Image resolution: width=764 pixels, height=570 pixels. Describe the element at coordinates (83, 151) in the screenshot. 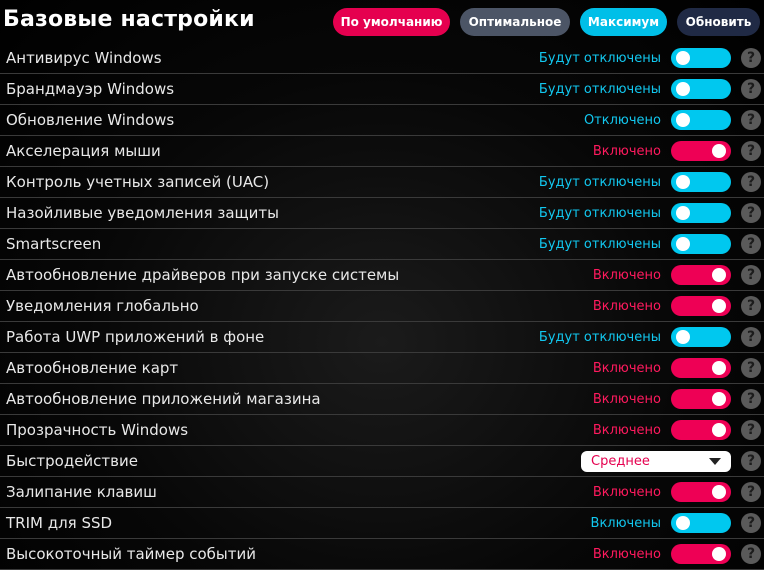

I see `setting-label: Акселерация мыши` at that location.